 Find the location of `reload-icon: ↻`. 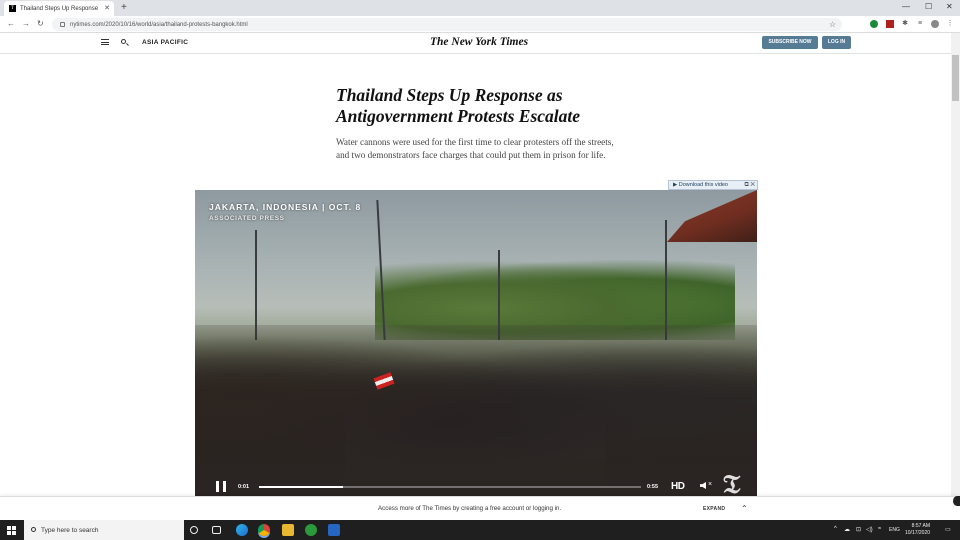

reload-icon: ↻ is located at coordinates (40, 23).